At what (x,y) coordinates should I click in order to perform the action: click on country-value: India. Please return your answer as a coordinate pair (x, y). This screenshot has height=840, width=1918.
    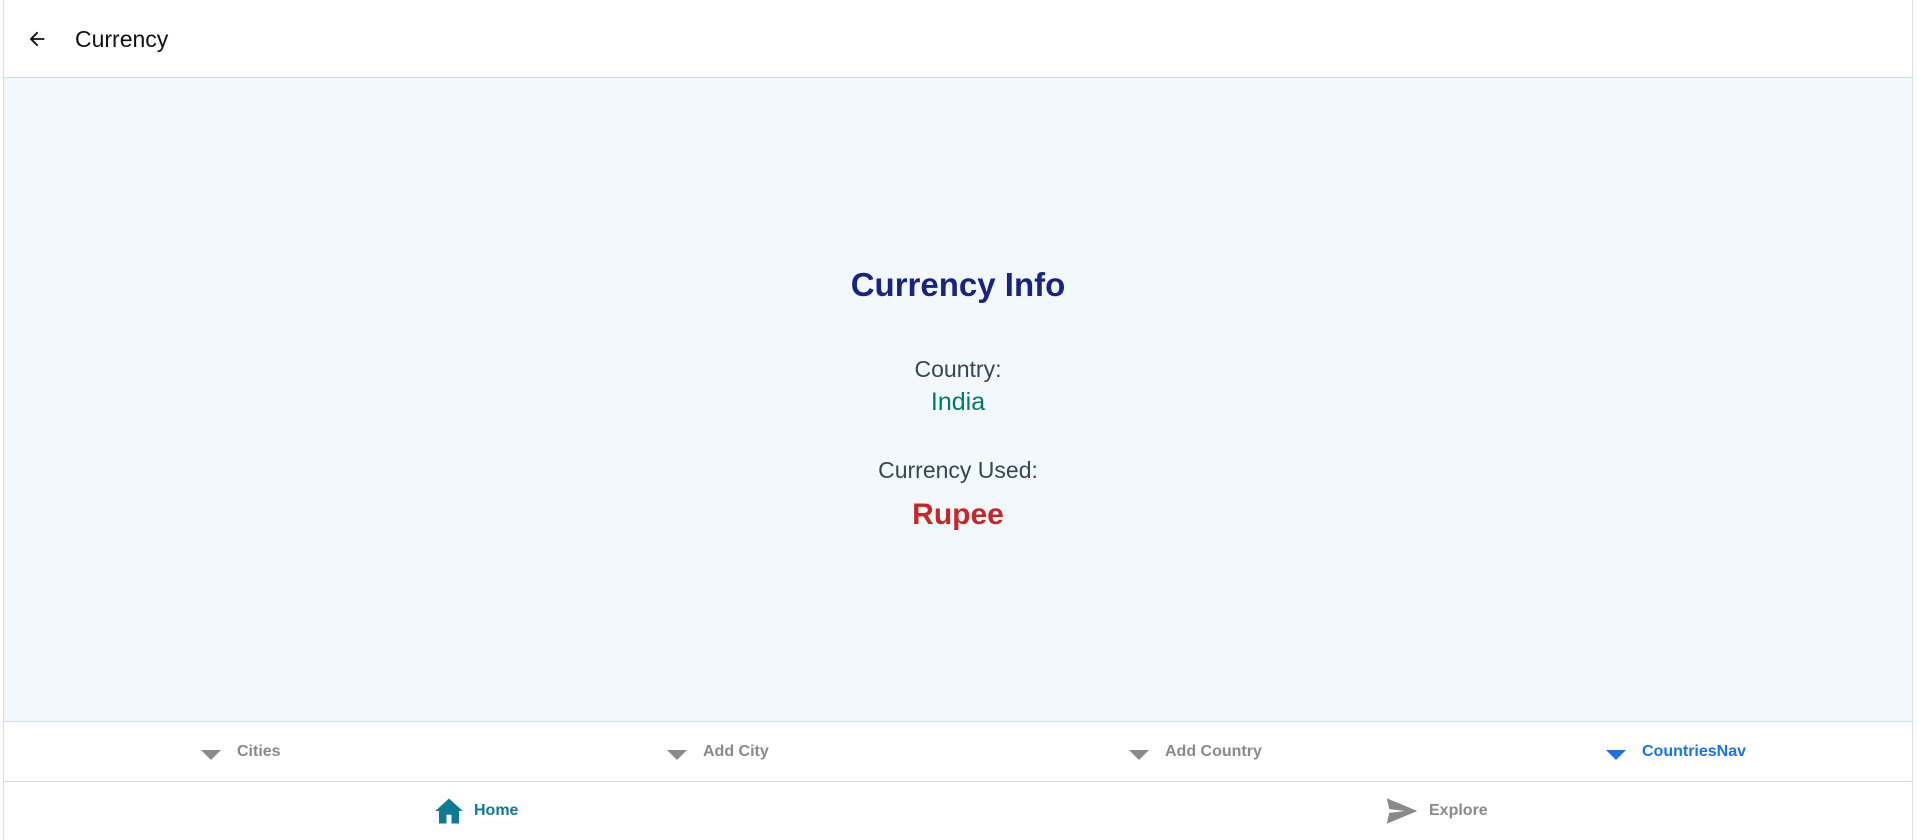
    Looking at the image, I should click on (958, 402).